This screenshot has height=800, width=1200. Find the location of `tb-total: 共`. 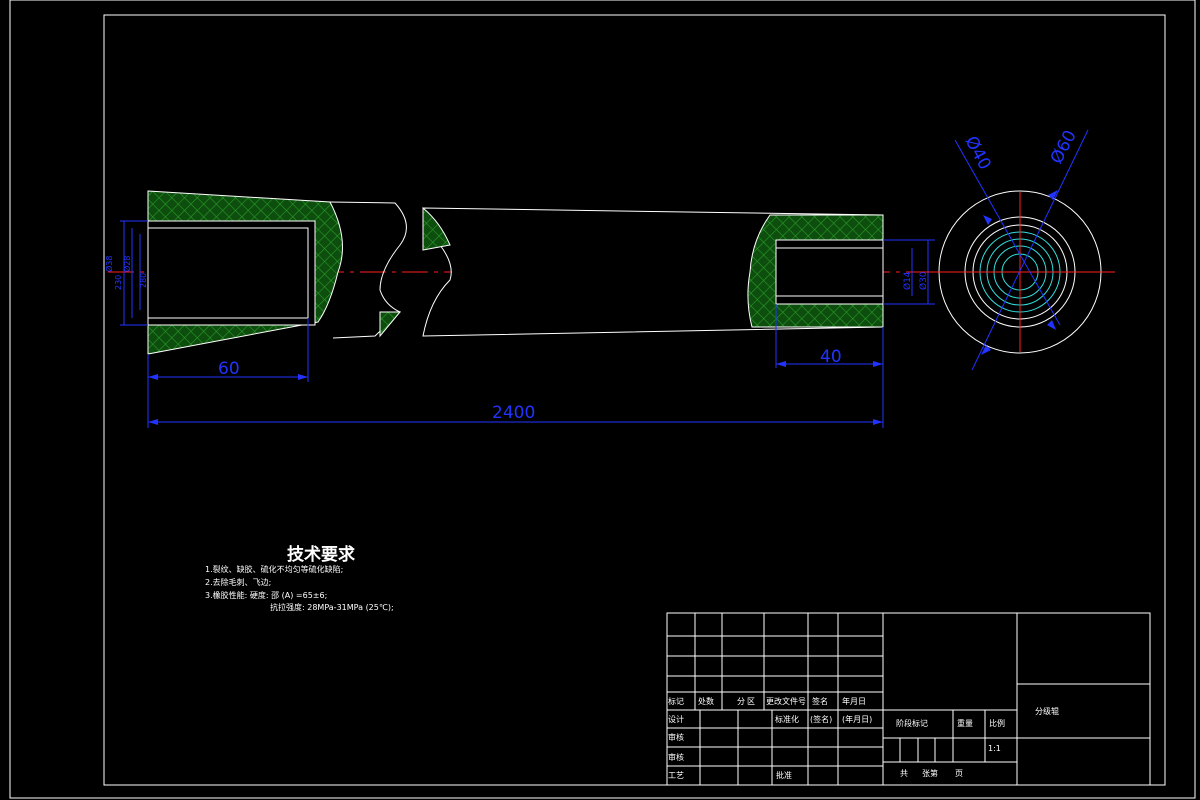

tb-total: 共 is located at coordinates (904, 773).